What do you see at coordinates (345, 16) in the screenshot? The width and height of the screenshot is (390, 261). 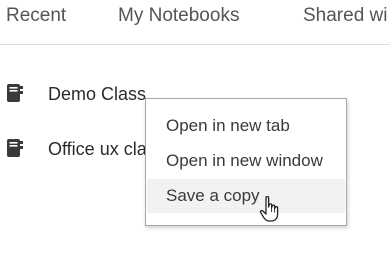 I see `tab-shared-with-me: Shared wi` at bounding box center [345, 16].